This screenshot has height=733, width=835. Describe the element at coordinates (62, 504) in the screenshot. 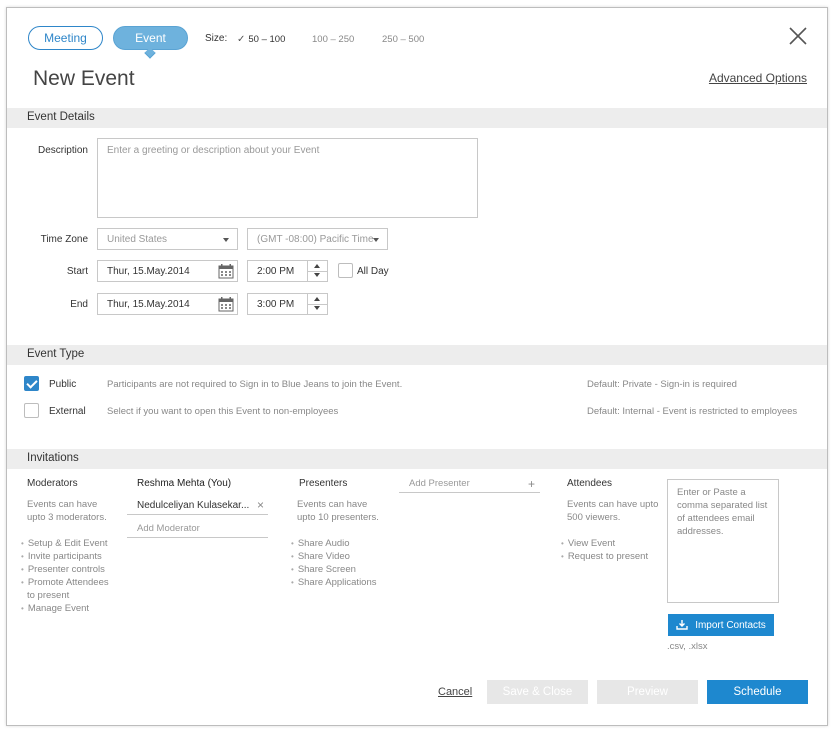

I see `moderators-desc-line: Events can have` at that location.